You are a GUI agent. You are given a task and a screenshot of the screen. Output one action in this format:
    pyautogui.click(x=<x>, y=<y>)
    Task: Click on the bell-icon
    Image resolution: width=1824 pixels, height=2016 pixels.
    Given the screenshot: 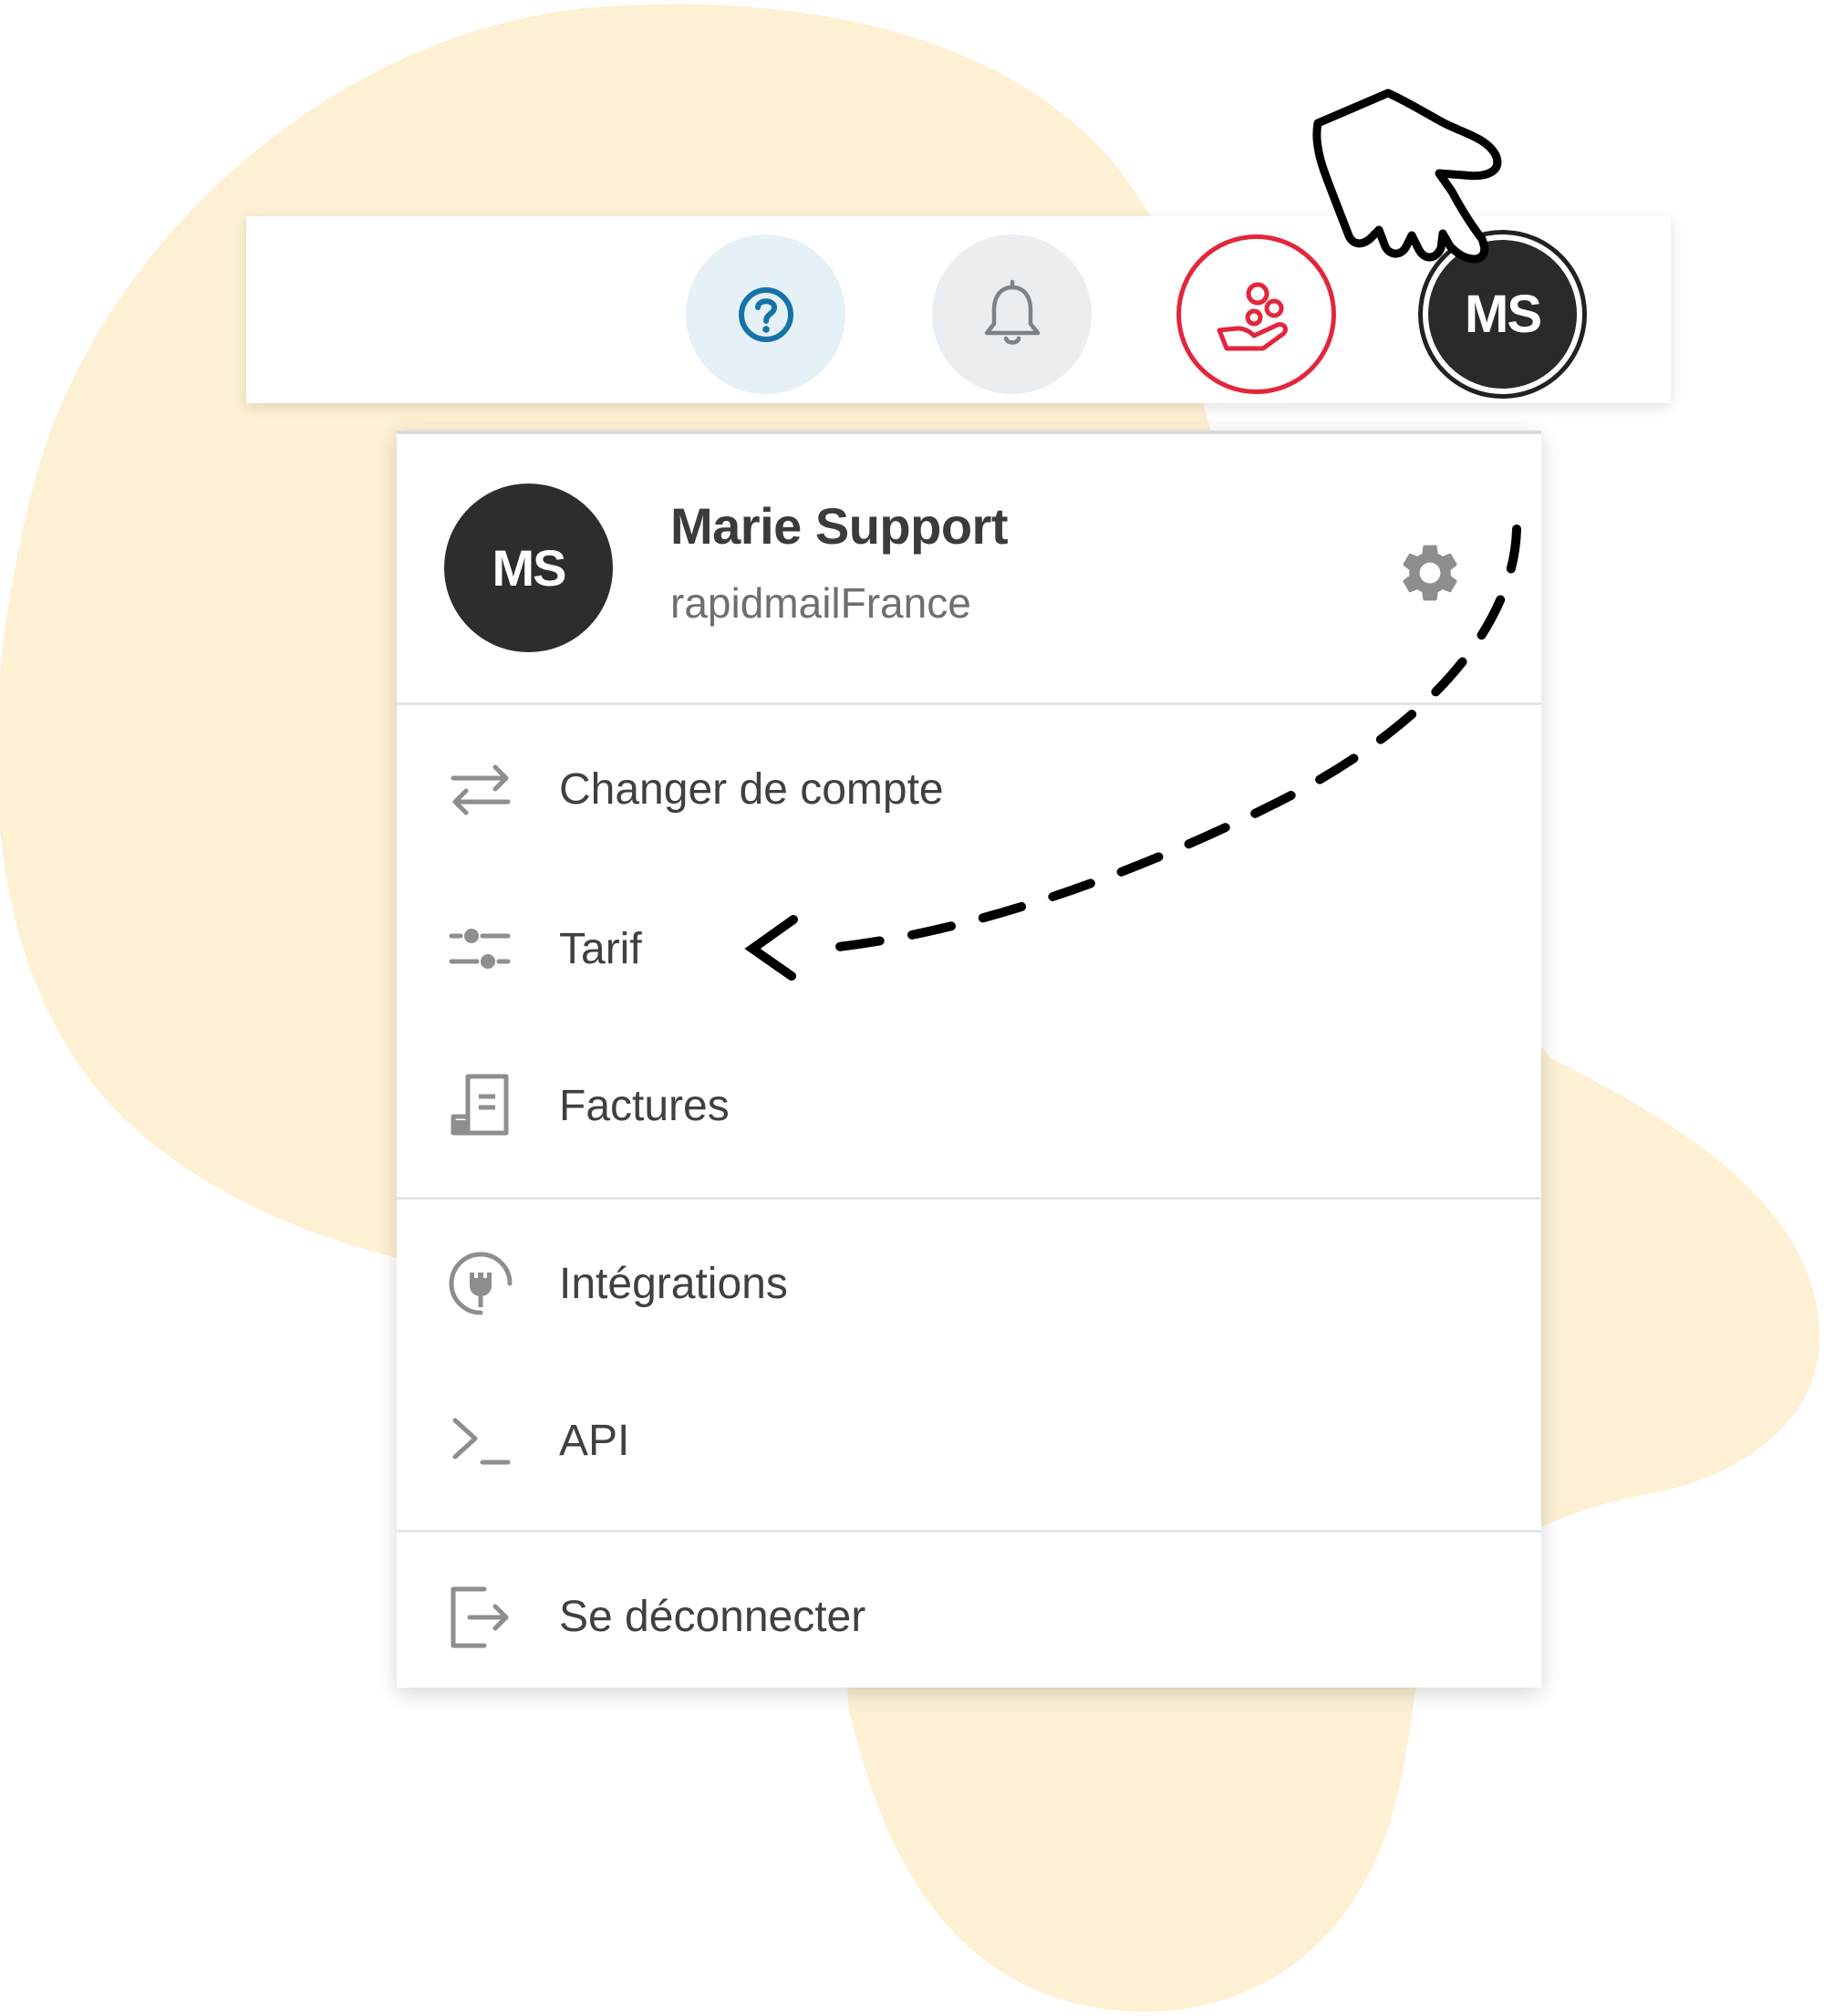 What is the action you would take?
    pyautogui.click(x=1012, y=312)
    